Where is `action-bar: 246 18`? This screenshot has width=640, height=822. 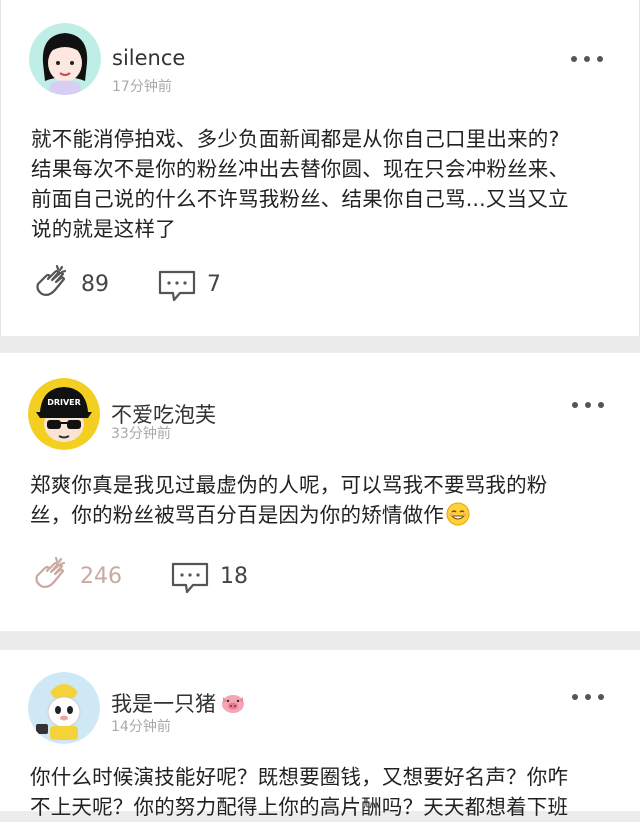
action-bar: 246 18 is located at coordinates (138, 576).